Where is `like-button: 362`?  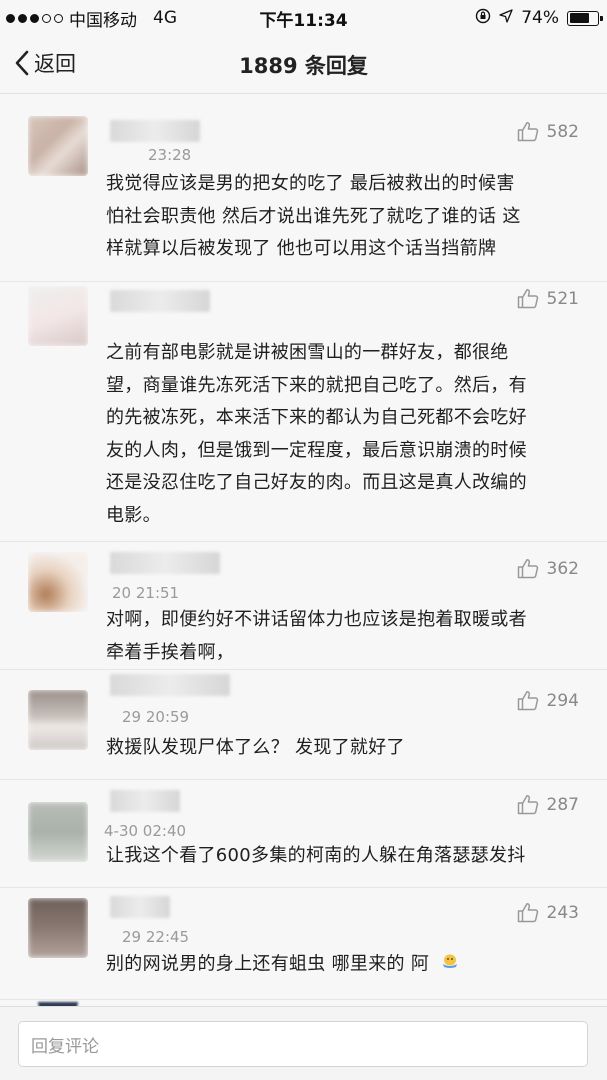
like-button: 362 is located at coordinates (548, 568).